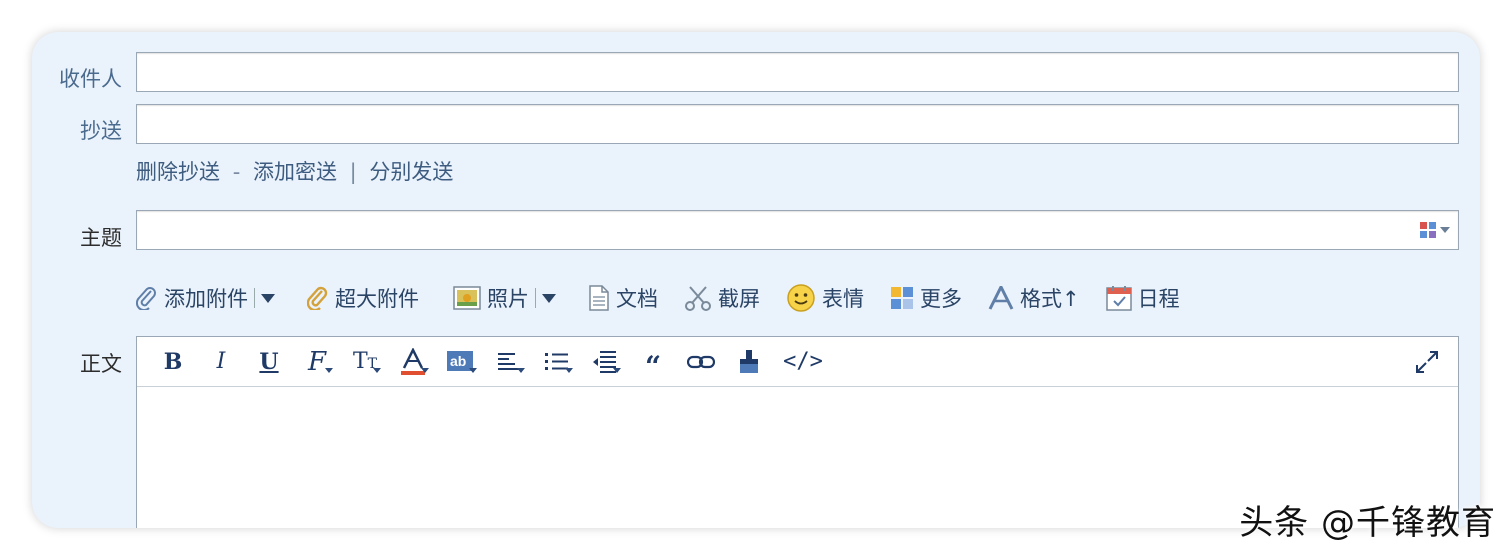 The height and width of the screenshot is (560, 1512). I want to click on scissors-icon, so click(698, 298).